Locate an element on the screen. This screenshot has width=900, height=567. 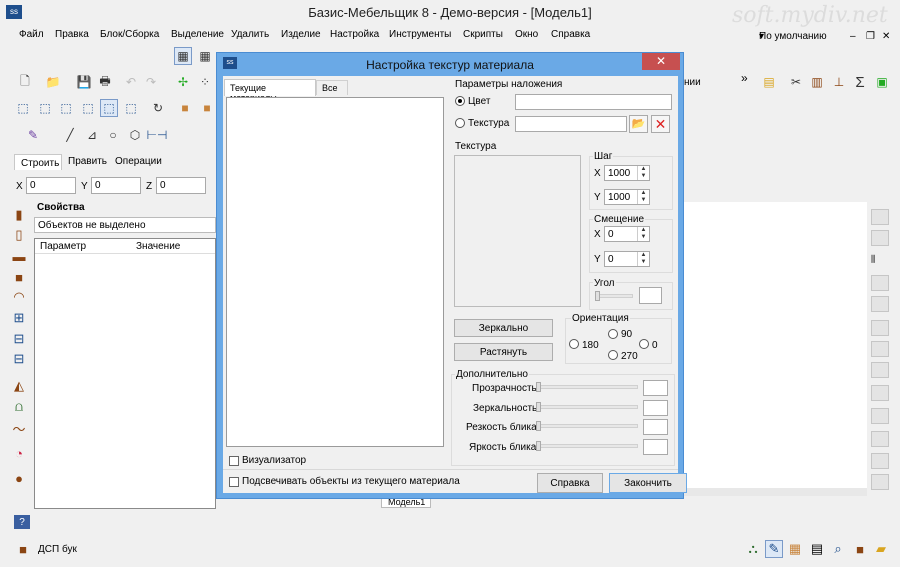
restore-icon: ❐ is located at coordinates (870, 36).